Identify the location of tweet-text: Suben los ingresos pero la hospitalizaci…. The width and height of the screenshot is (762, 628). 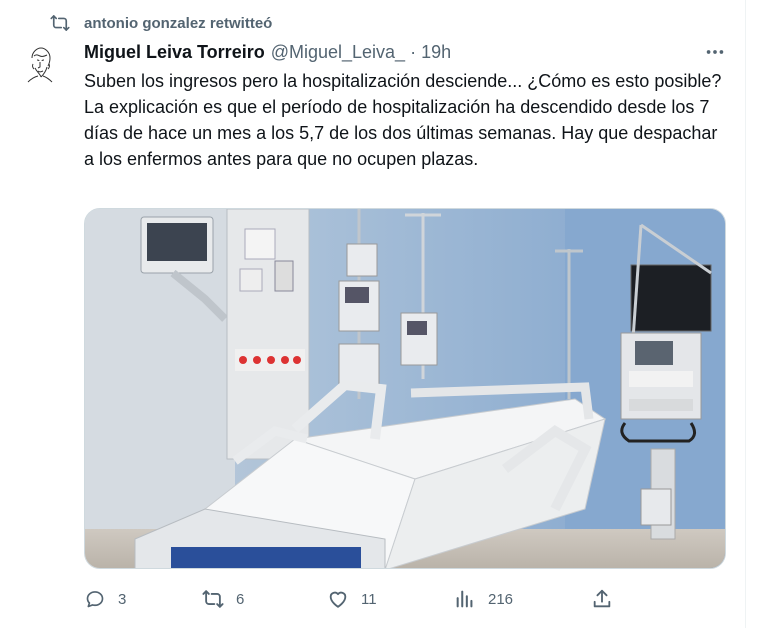
(404, 120).